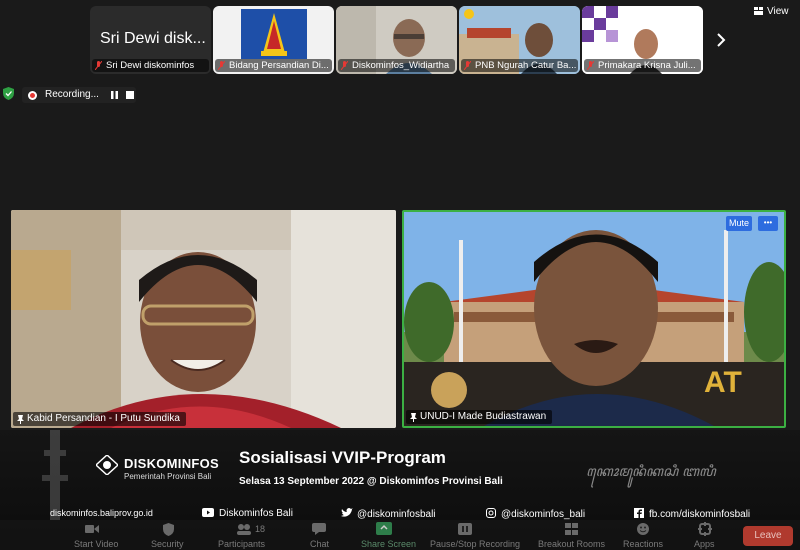  I want to click on participant-tile-3: Diskominfos_Widiartha, so click(396, 40).